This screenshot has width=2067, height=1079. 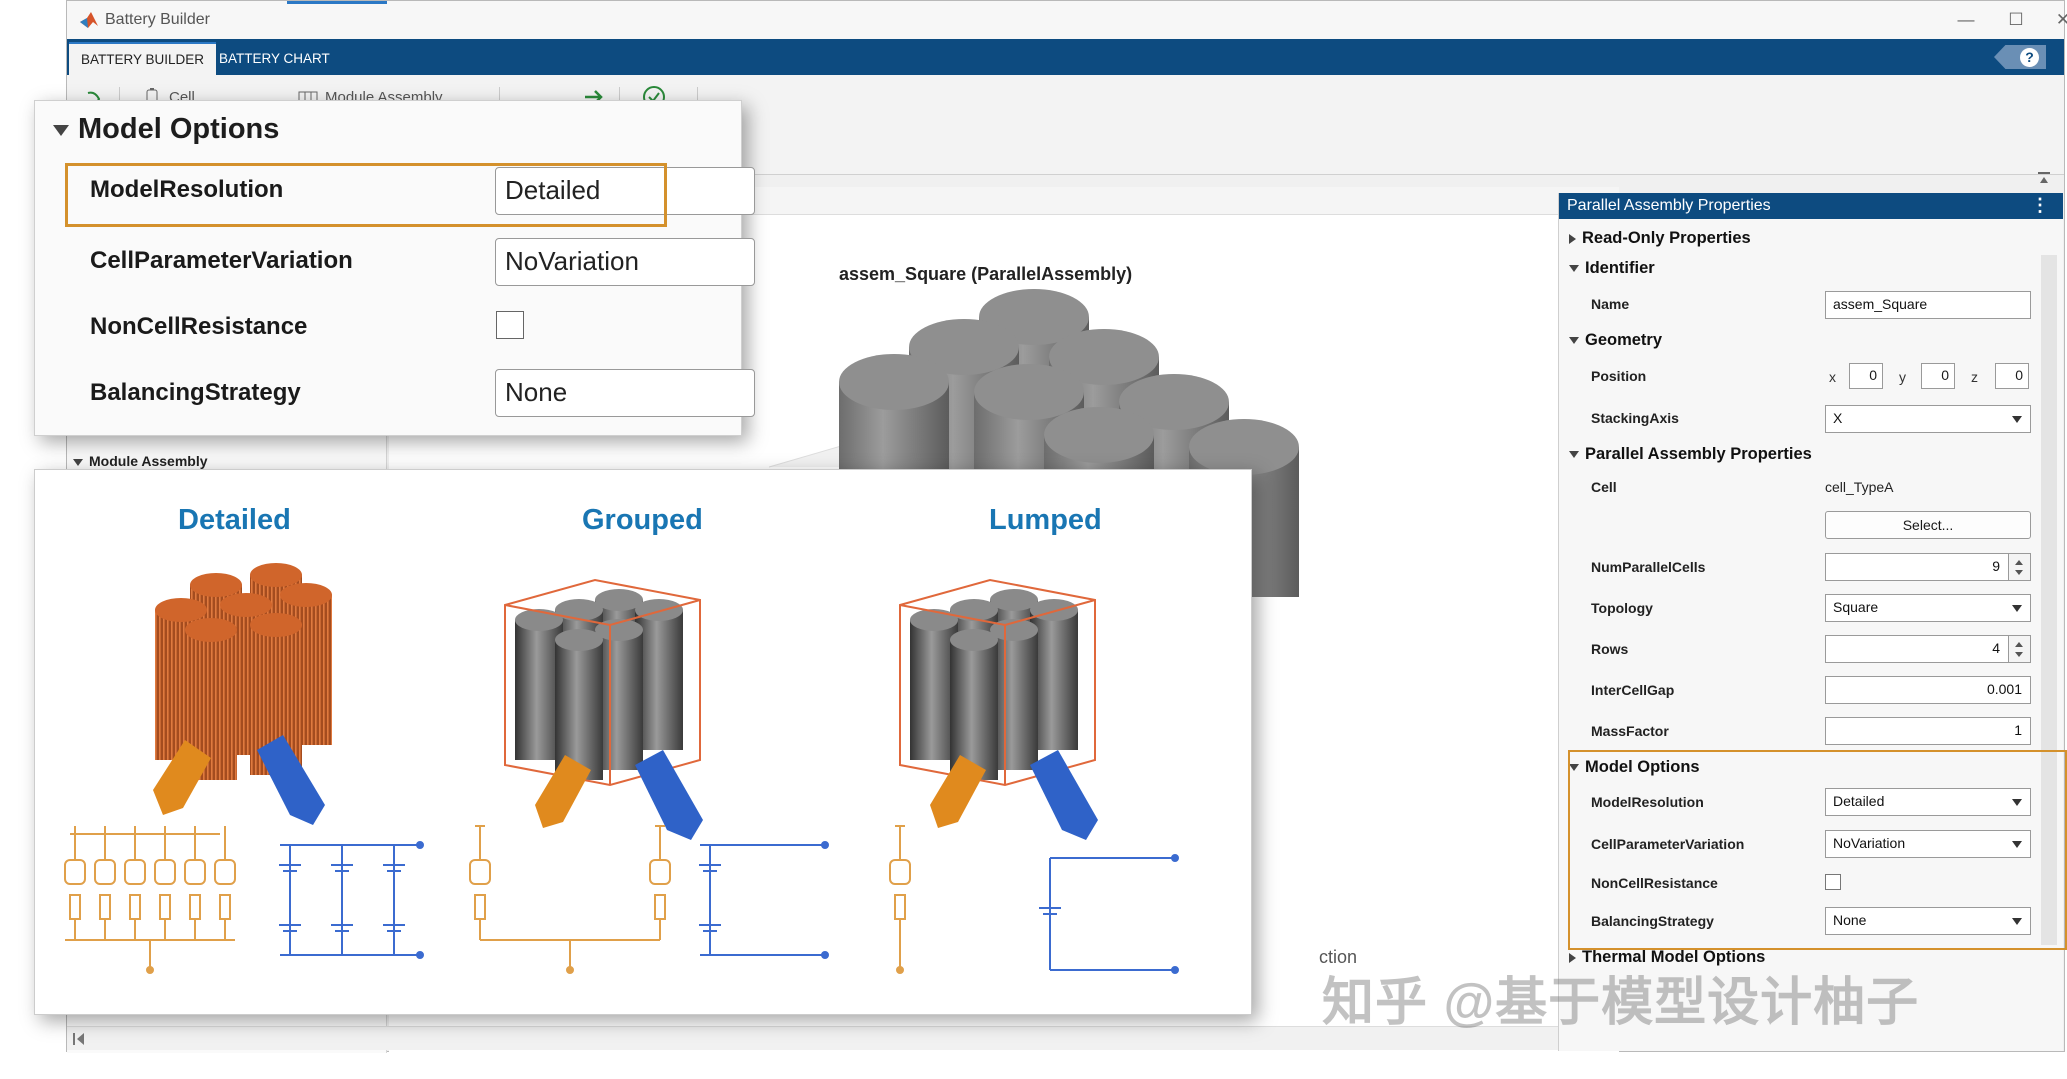 I want to click on help-button: ?, so click(x=2020, y=57).